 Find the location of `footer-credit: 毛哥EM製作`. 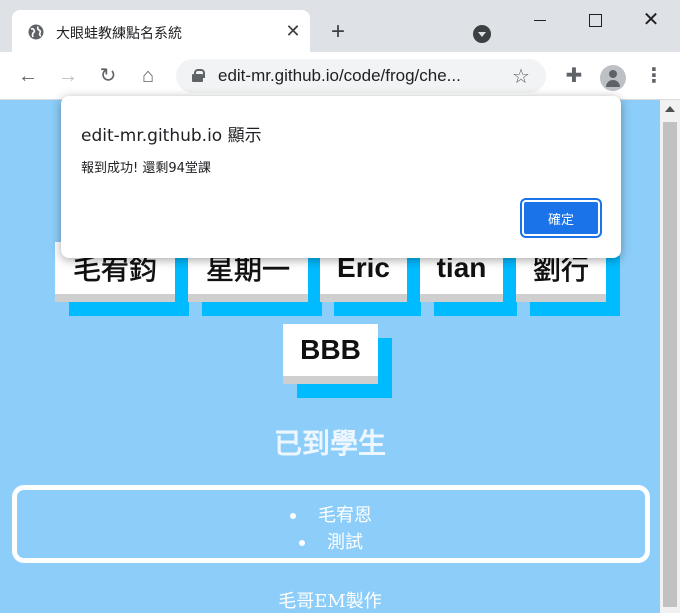

footer-credit: 毛哥EM製作 is located at coordinates (330, 601).